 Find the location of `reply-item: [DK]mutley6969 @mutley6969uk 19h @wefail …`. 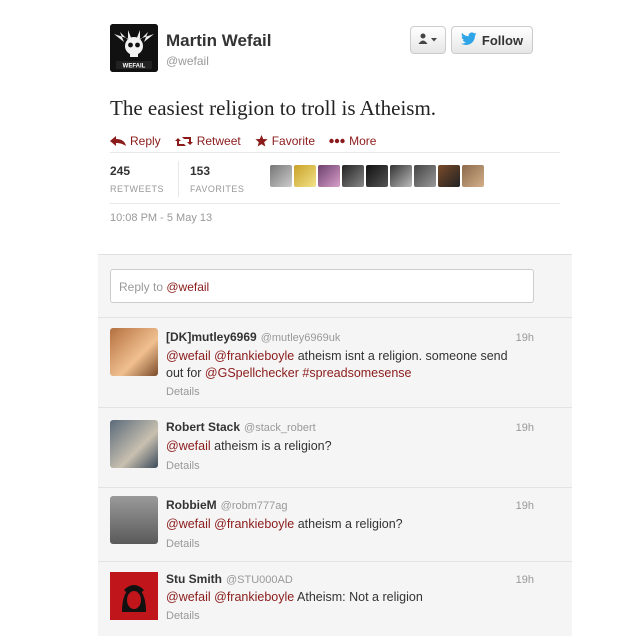

reply-item: [DK]mutley6969 @mutley6969uk 19h @wefail … is located at coordinates (335, 362).